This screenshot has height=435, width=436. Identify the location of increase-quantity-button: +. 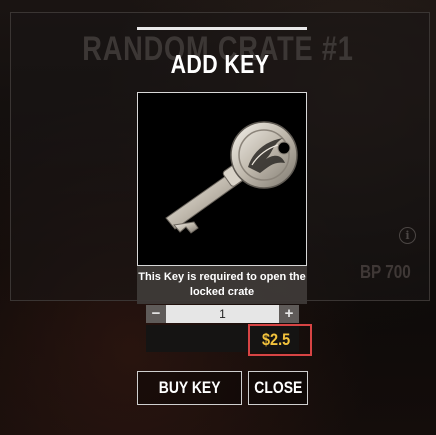
(289, 314).